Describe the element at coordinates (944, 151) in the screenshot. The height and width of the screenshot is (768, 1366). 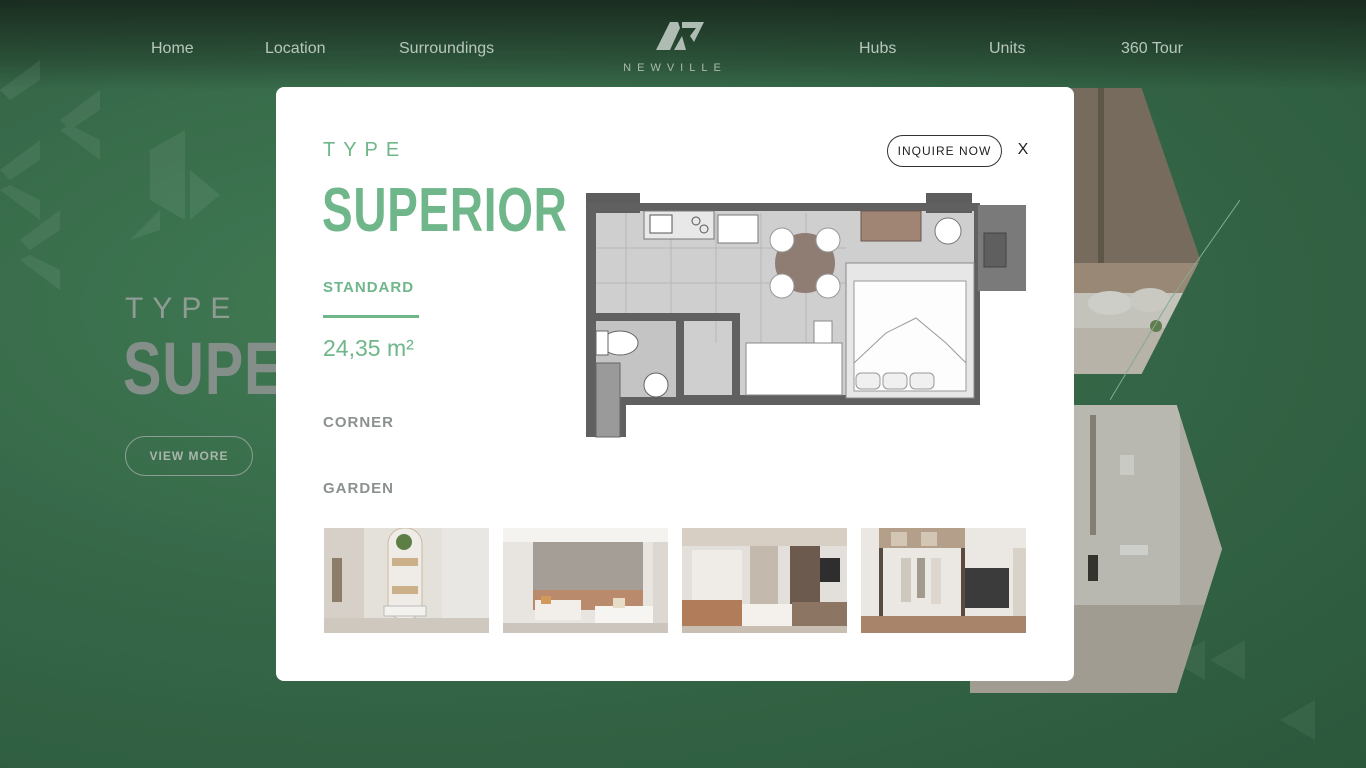
I see `inquire-now-button: INQUIRE NOW` at that location.